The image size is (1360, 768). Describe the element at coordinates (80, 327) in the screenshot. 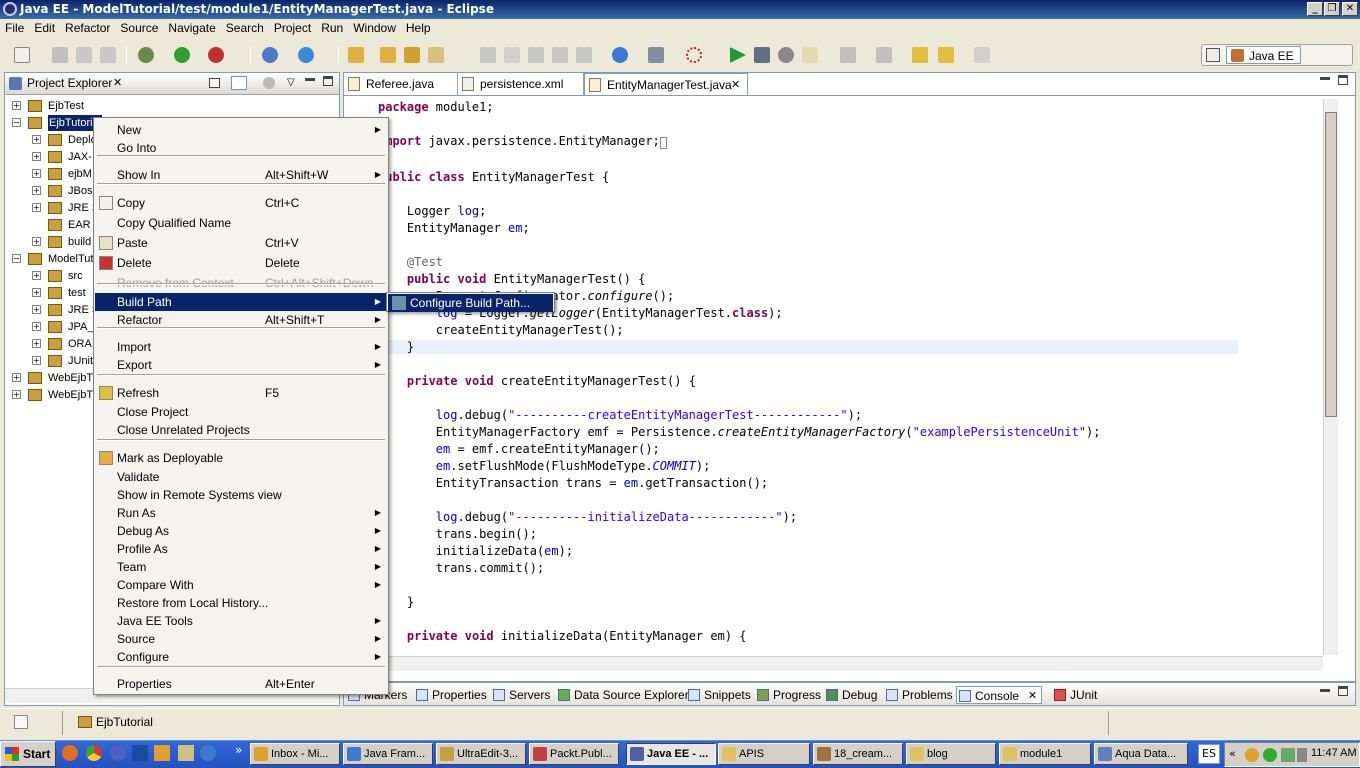

I see `tree-item-label: JPA_` at that location.